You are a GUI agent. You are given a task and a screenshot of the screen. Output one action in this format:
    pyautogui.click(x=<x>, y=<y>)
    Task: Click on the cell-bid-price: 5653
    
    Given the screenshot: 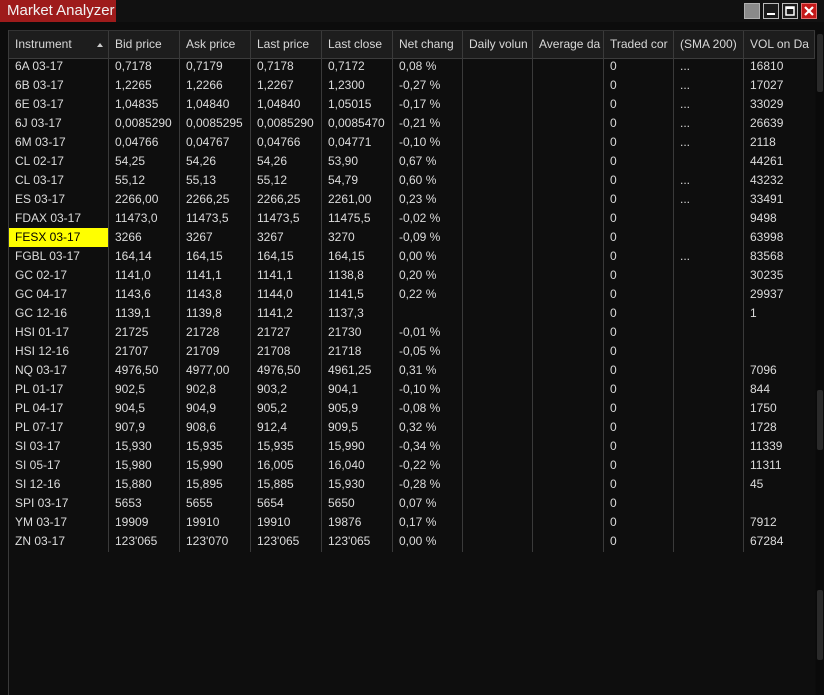 What is the action you would take?
    pyautogui.click(x=144, y=503)
    